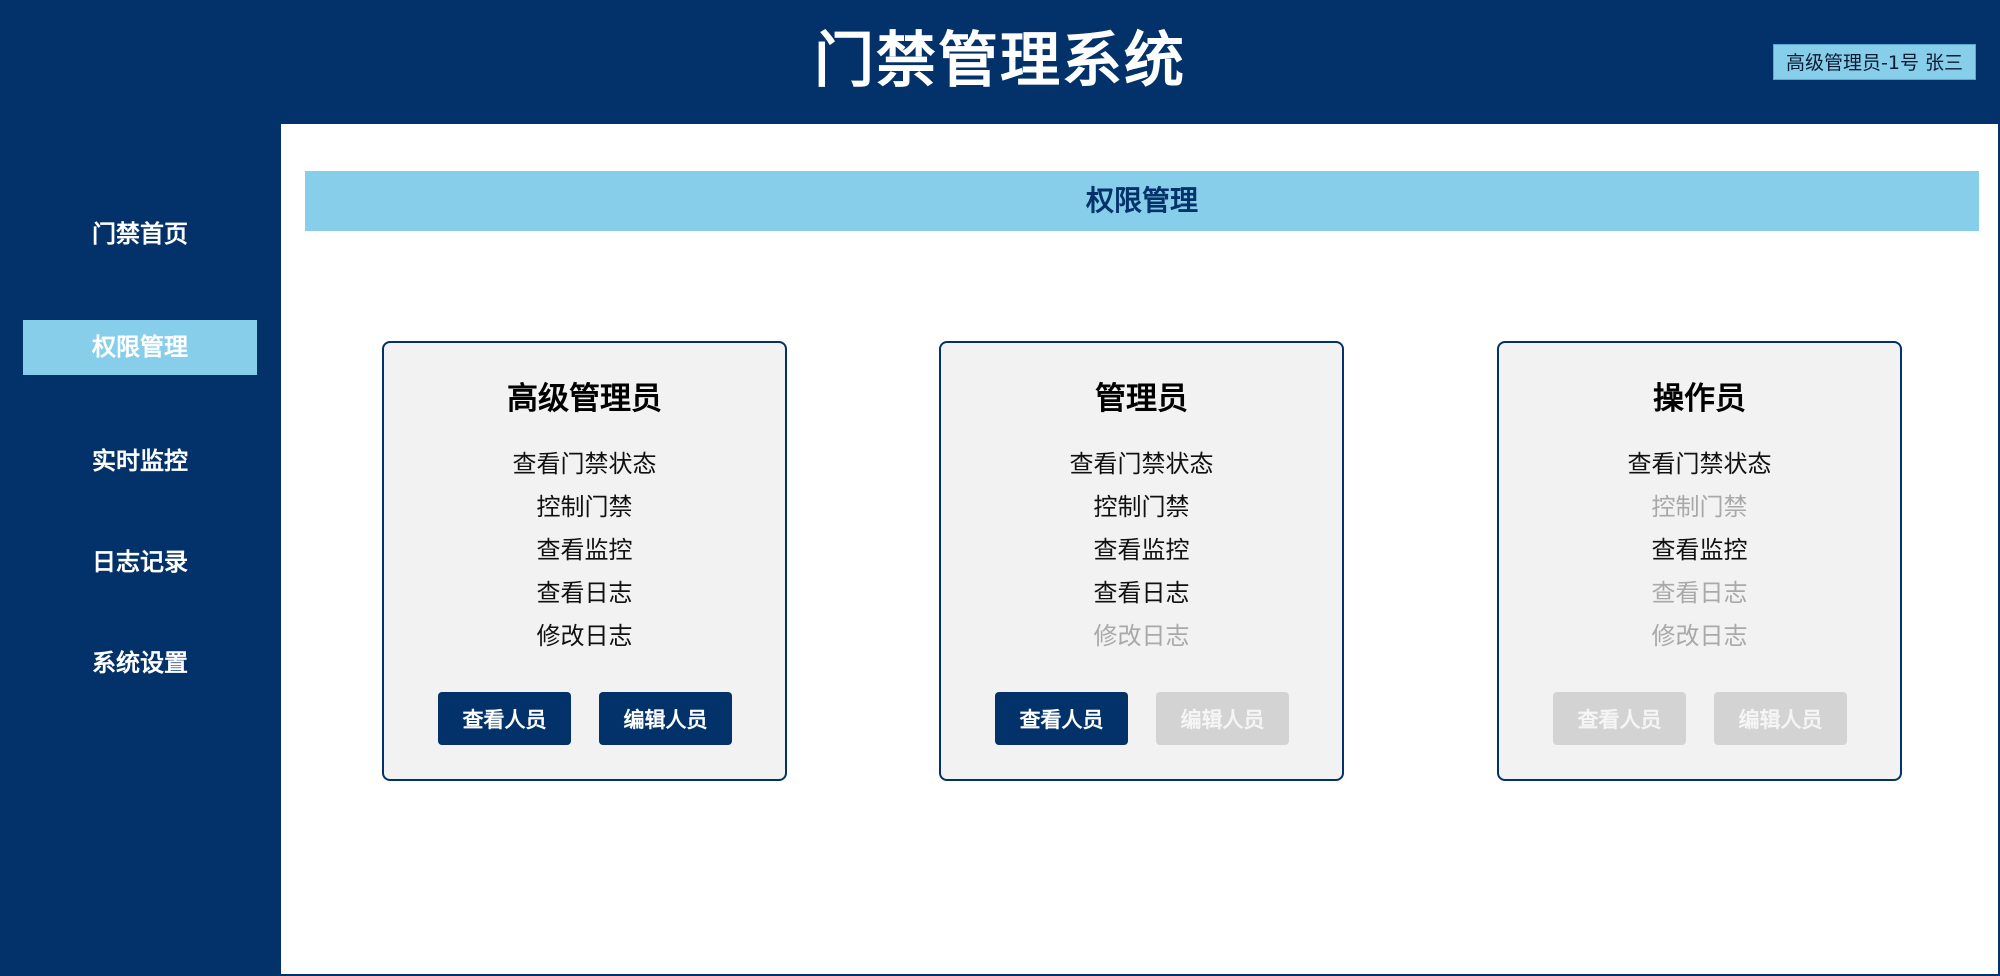  What do you see at coordinates (1699, 507) in the screenshot?
I see `permission-item-disabled: 控制门禁` at bounding box center [1699, 507].